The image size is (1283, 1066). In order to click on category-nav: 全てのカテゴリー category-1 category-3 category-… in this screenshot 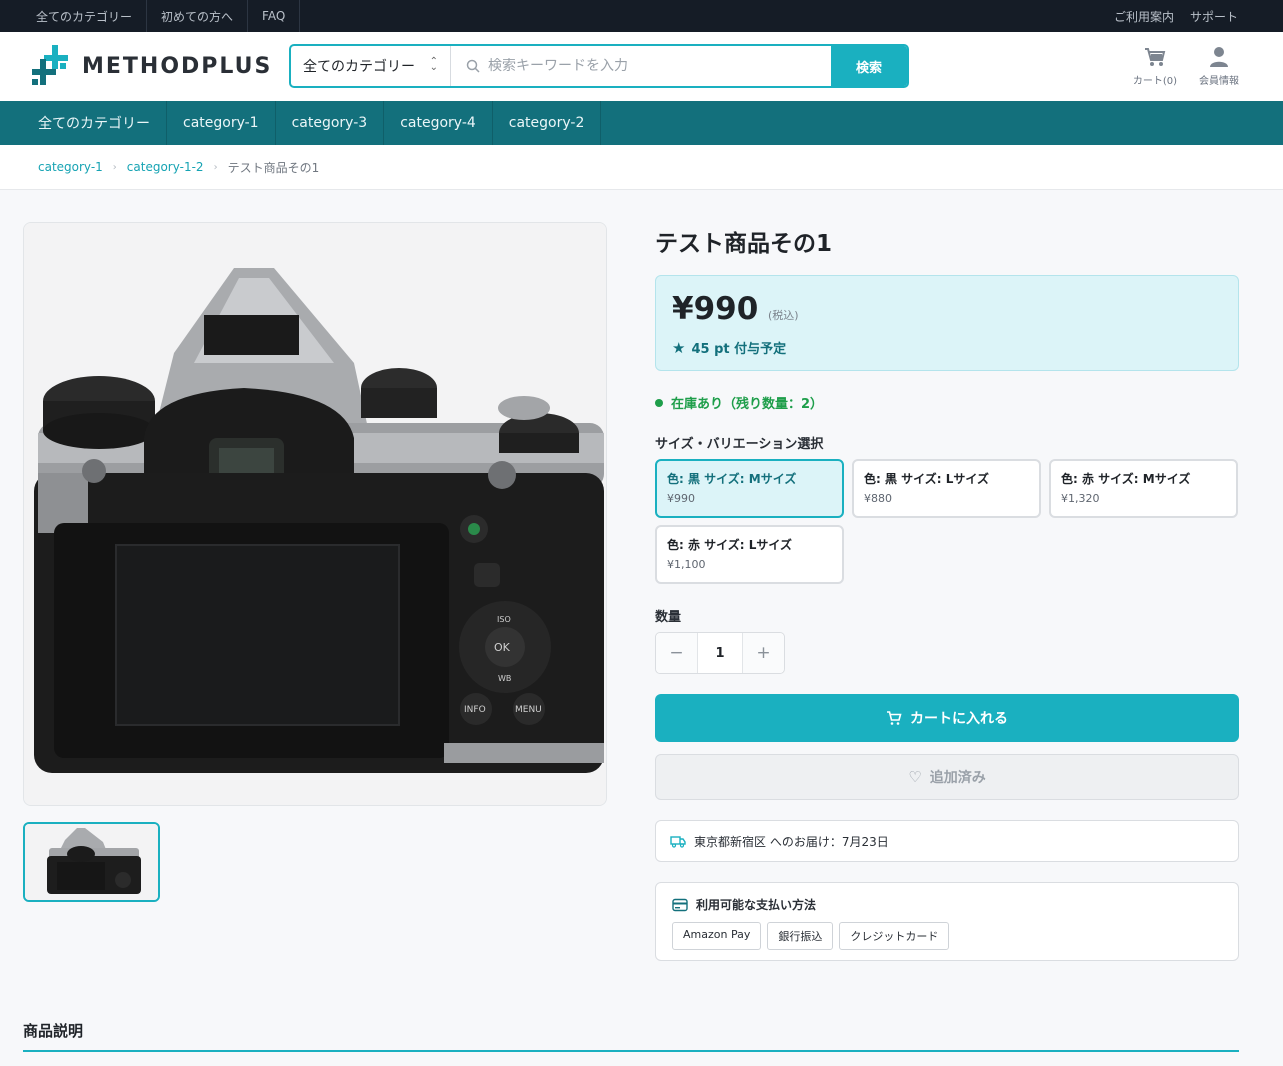, I will do `click(641, 123)`.